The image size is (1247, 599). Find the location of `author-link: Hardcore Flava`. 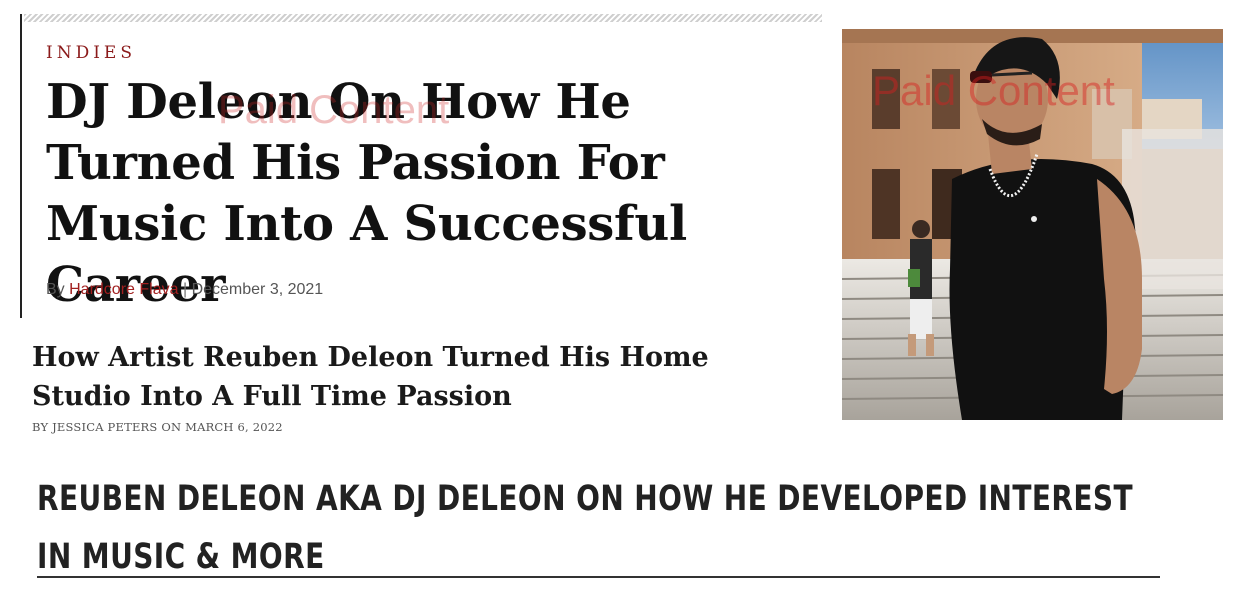

author-link: Hardcore Flava is located at coordinates (123, 289).